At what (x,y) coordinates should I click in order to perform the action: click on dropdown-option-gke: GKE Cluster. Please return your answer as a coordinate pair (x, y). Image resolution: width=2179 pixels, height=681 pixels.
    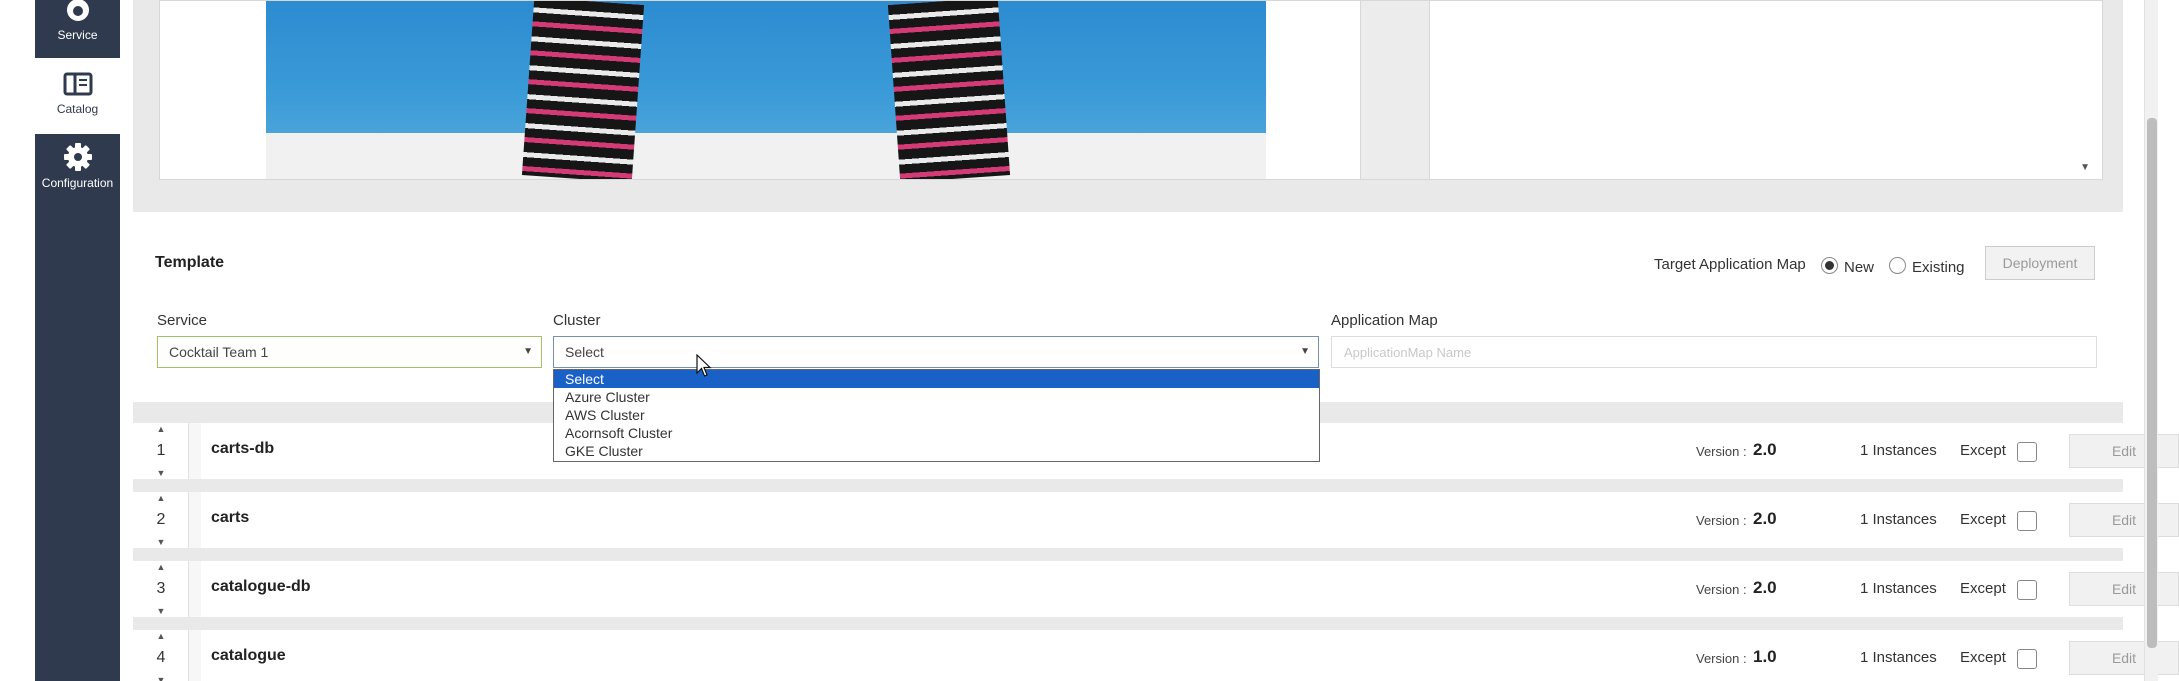
    Looking at the image, I should click on (936, 451).